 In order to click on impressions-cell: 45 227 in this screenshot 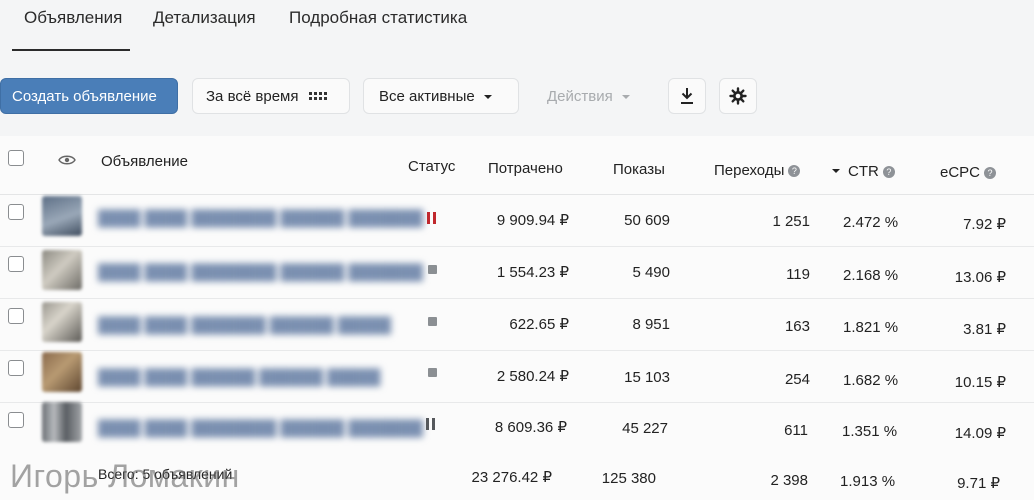, I will do `click(645, 428)`.